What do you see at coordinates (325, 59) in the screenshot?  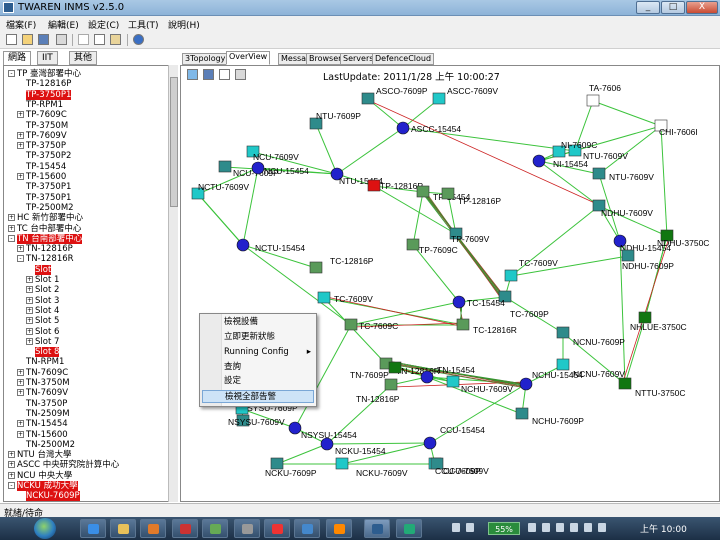 I see `tab-browser: Browser` at bounding box center [325, 59].